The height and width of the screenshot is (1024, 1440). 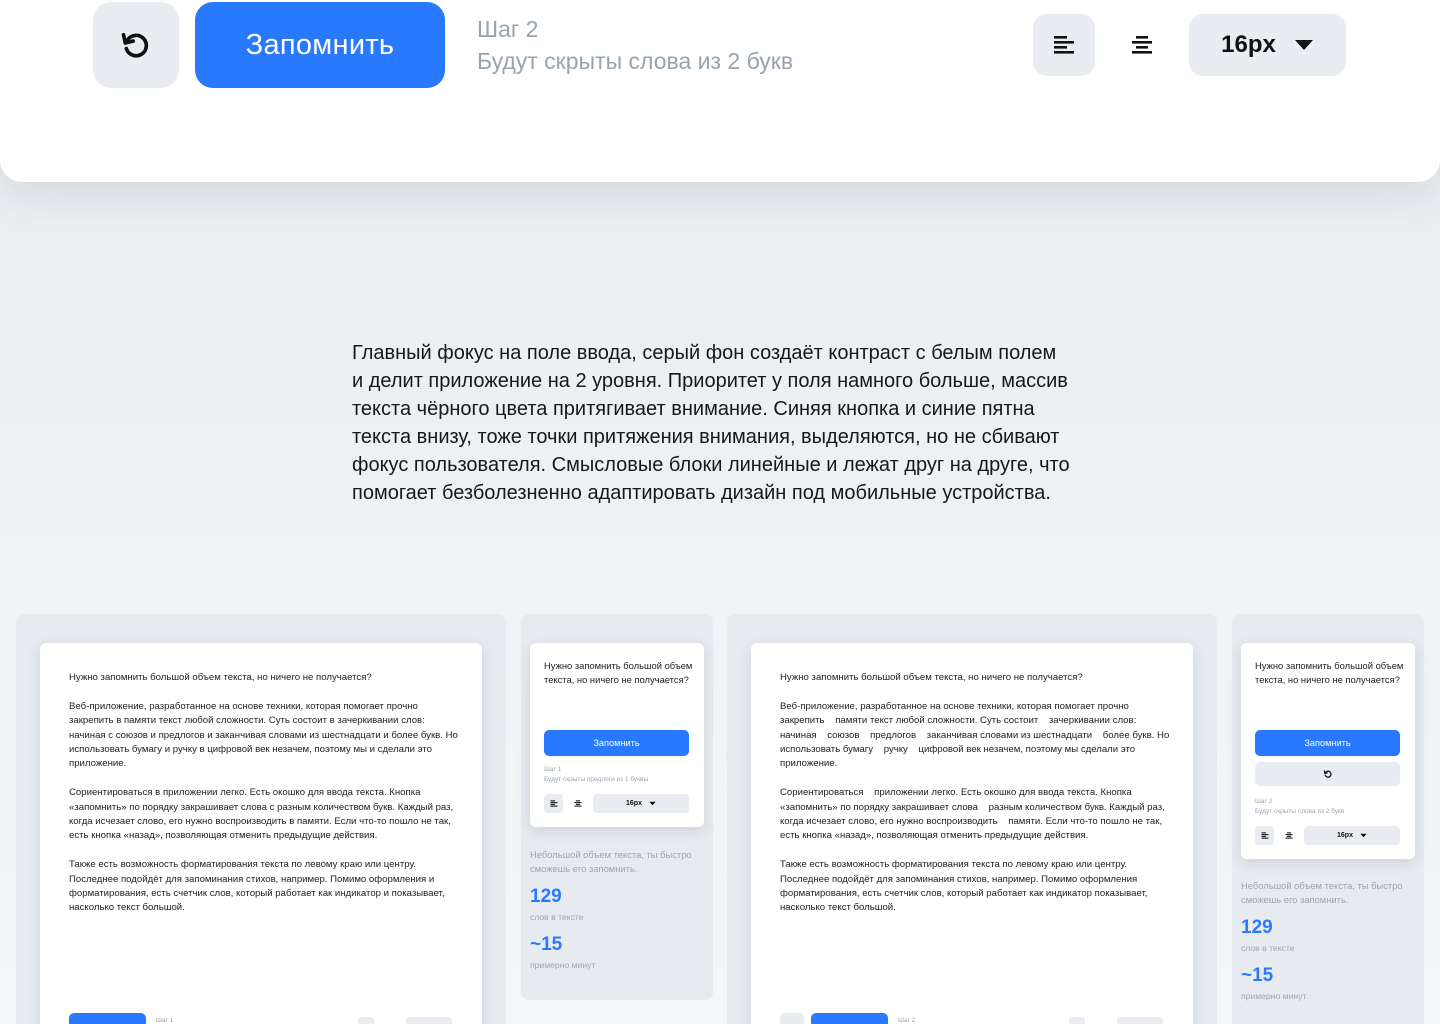 What do you see at coordinates (907, 1020) in the screenshot?
I see `mini-step-label: Шаг 2` at bounding box center [907, 1020].